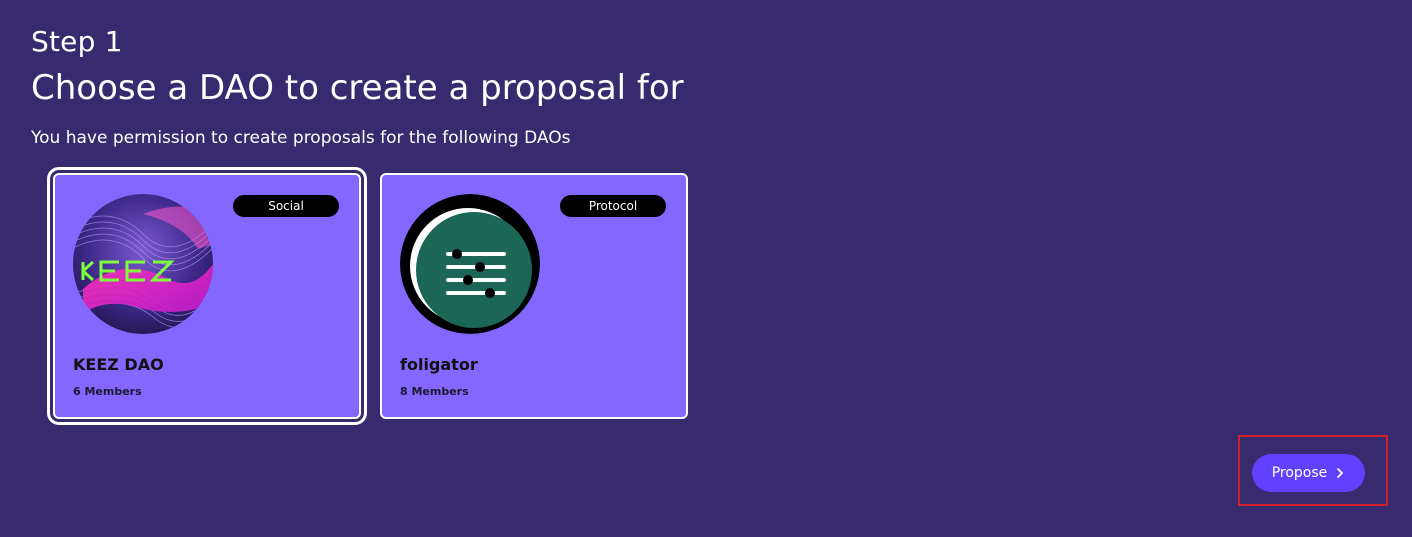  Describe the element at coordinates (1299, 473) in the screenshot. I see `propose-button-label: Propose` at that location.